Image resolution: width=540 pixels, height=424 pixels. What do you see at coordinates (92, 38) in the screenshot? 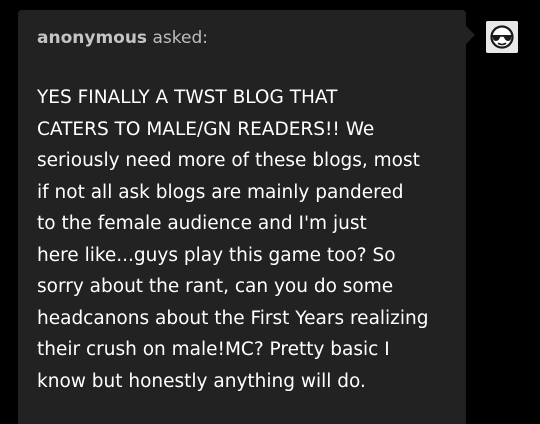
I see `asker-name: anonymous` at bounding box center [92, 38].